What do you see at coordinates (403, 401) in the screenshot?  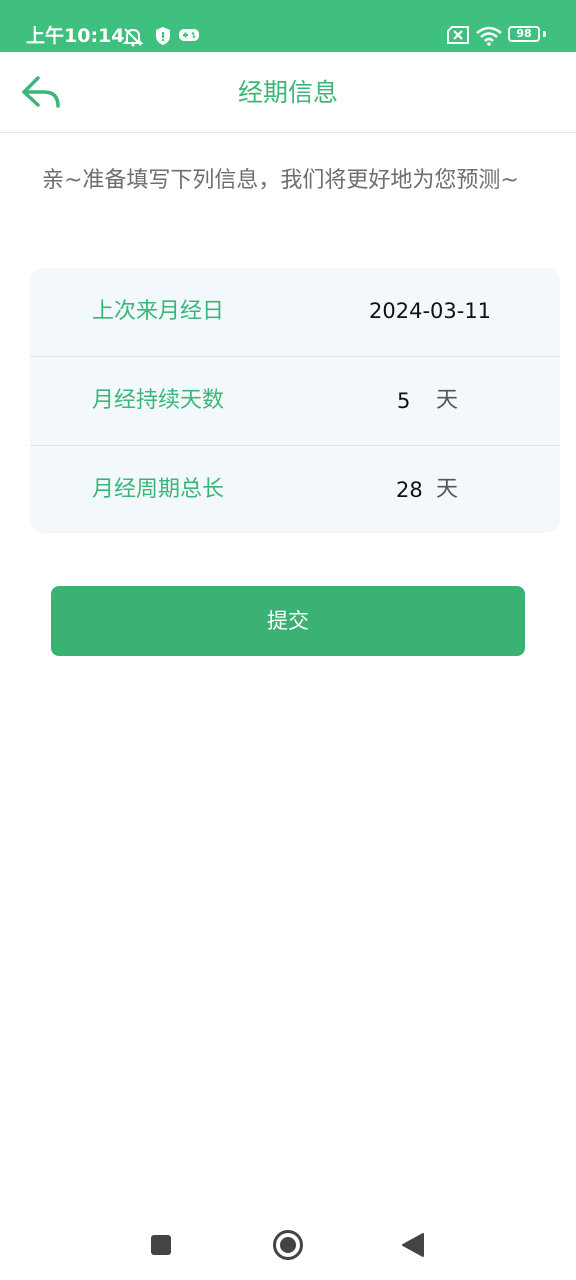 I see `period-duration-input: 5` at bounding box center [403, 401].